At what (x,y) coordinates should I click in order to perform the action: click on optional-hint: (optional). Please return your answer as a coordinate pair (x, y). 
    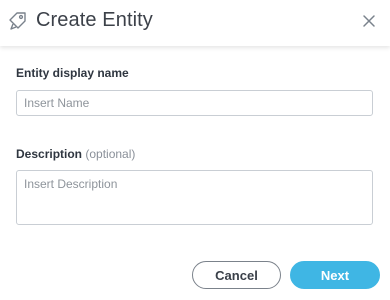
    Looking at the image, I should click on (110, 154).